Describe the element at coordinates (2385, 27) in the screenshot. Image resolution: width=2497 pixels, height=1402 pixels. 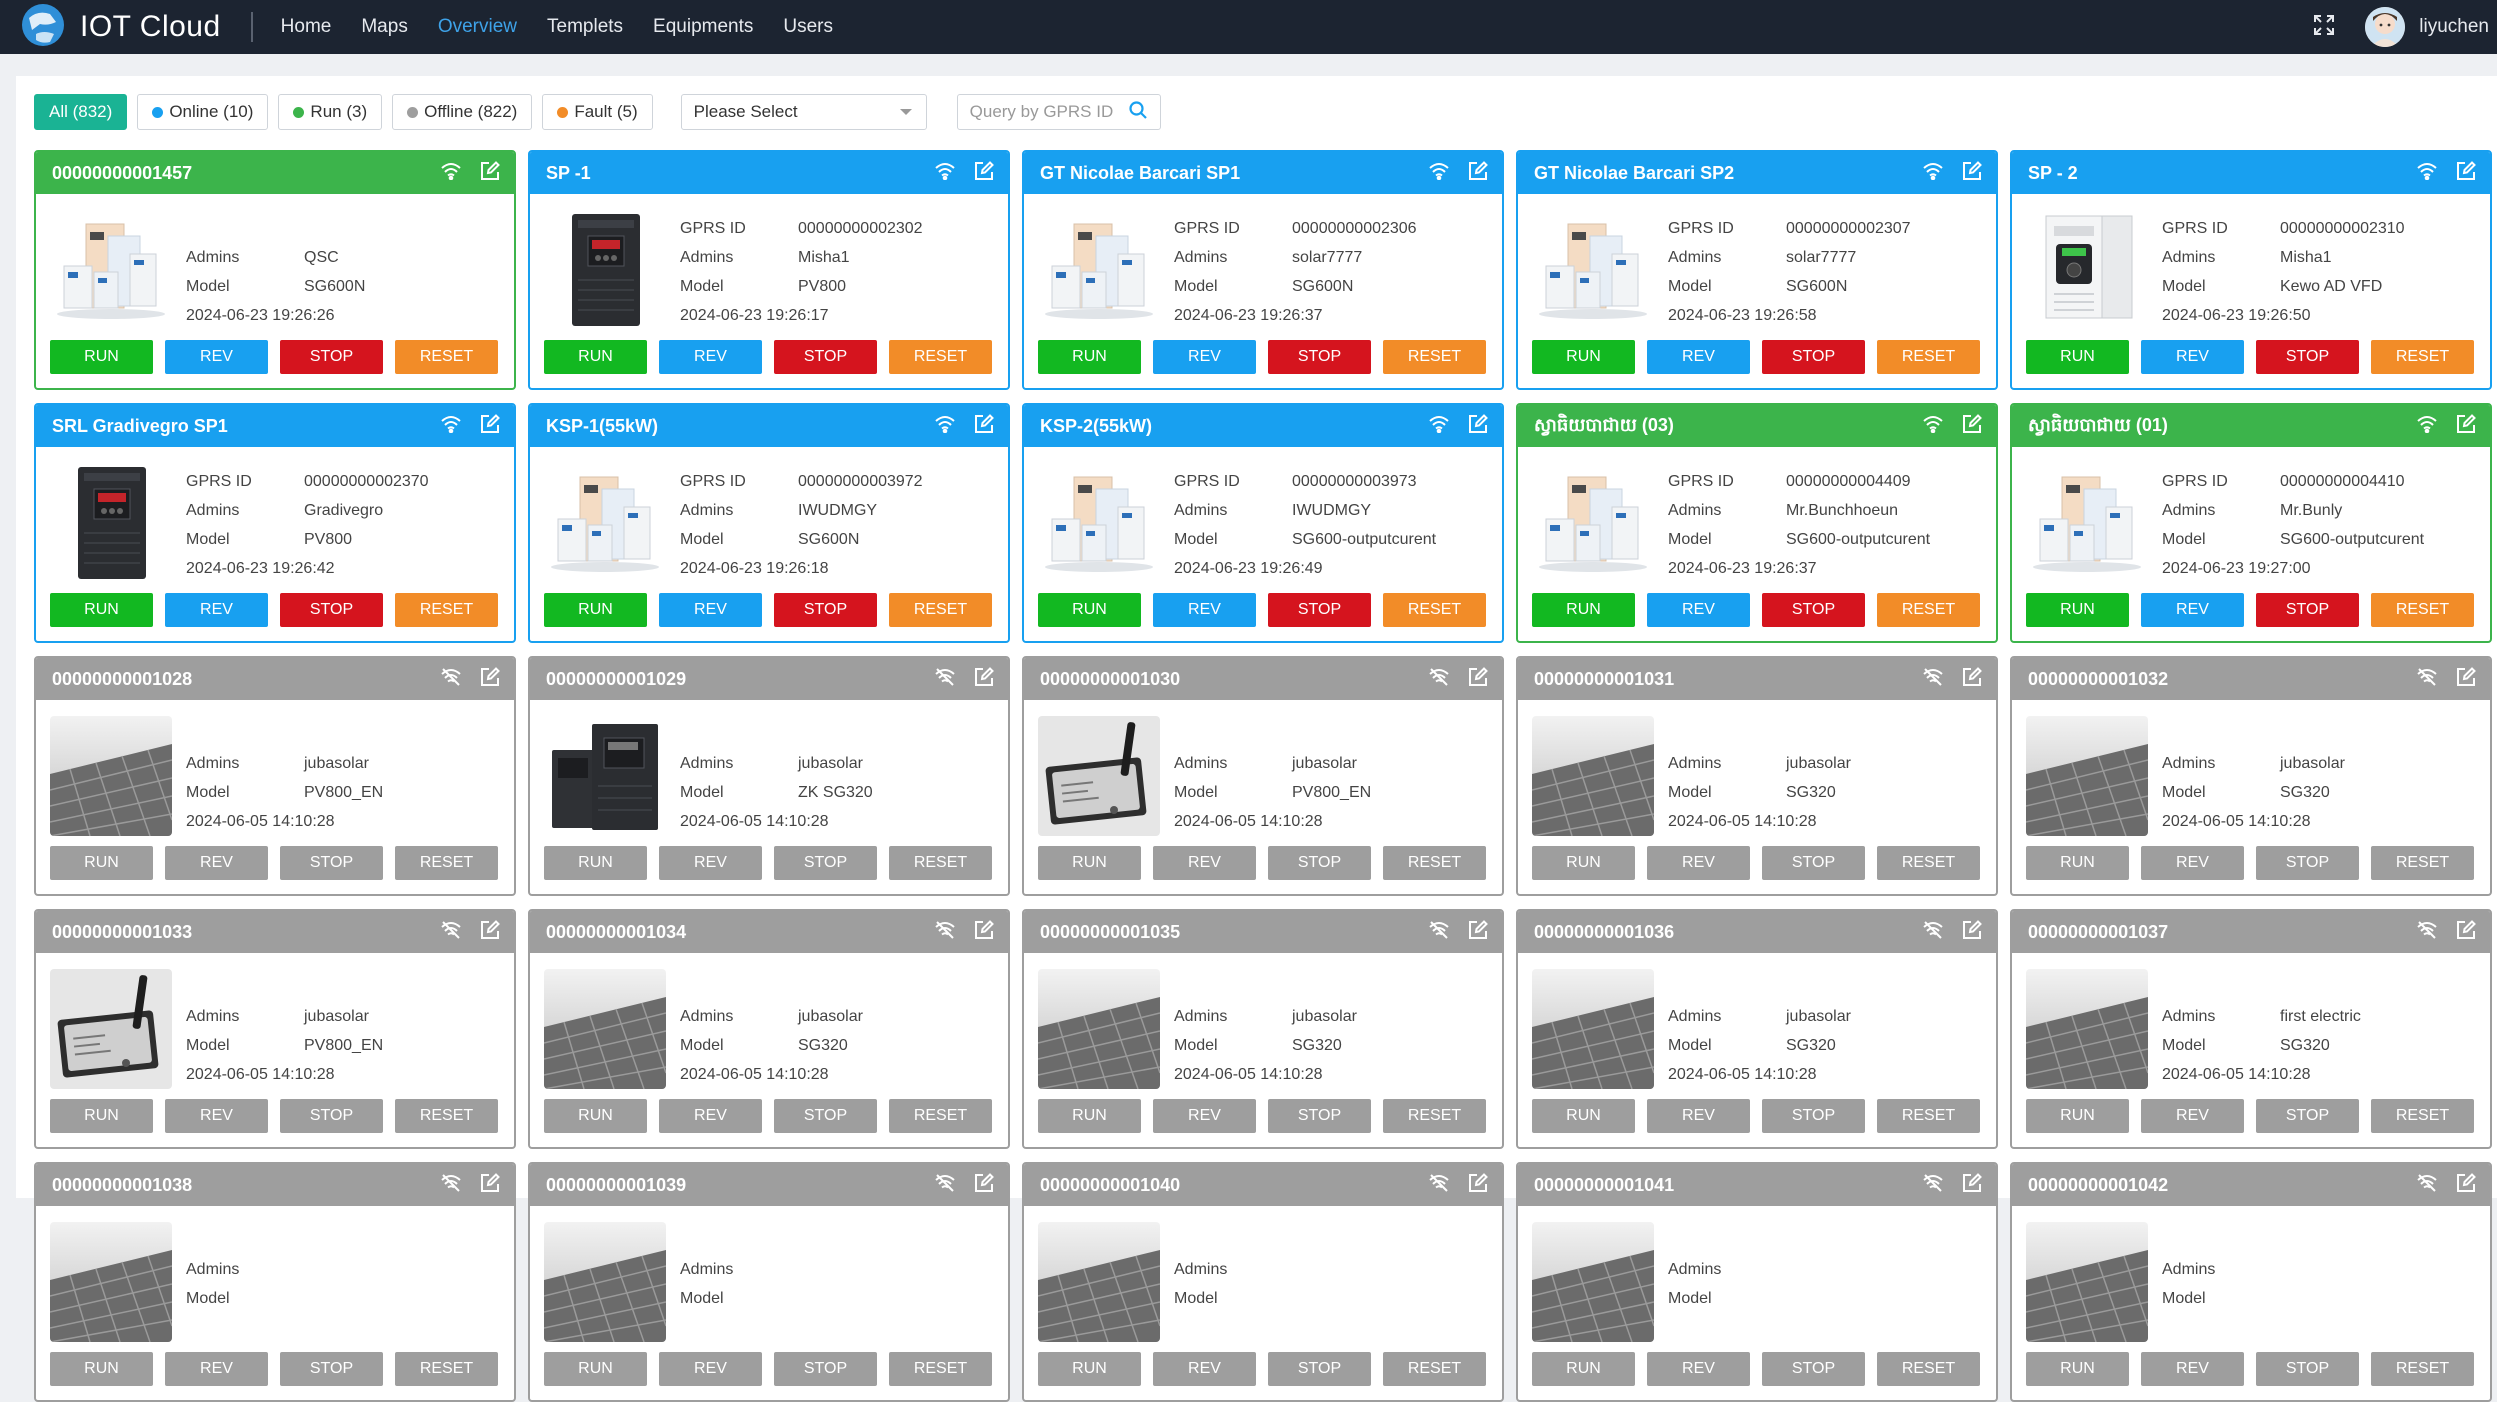
I see `user-avatar` at that location.